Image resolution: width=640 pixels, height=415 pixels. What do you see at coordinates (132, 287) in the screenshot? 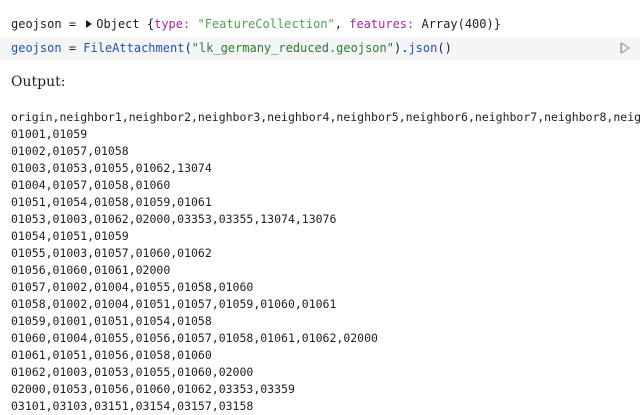
I see `output-line: 01057,01002,01004,01055,01058,01060` at bounding box center [132, 287].